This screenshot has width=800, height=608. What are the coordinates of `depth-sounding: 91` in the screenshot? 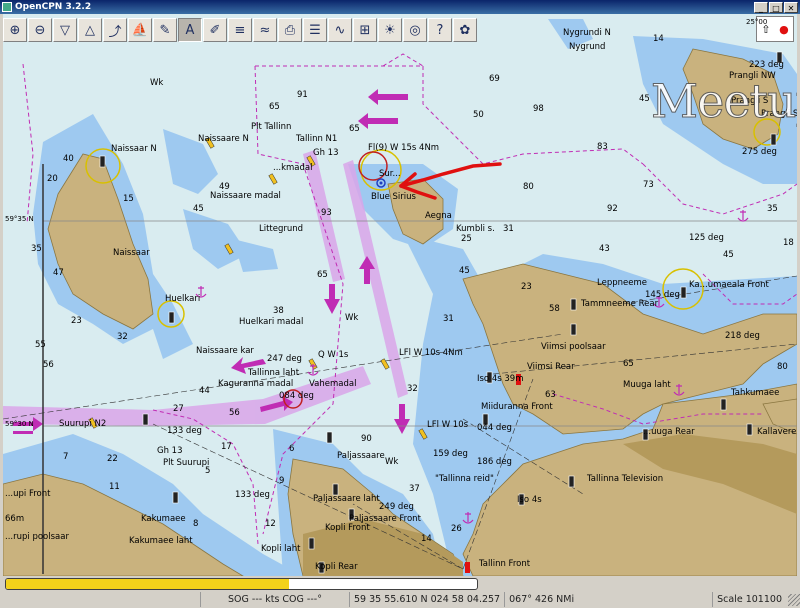 It's located at (302, 95).